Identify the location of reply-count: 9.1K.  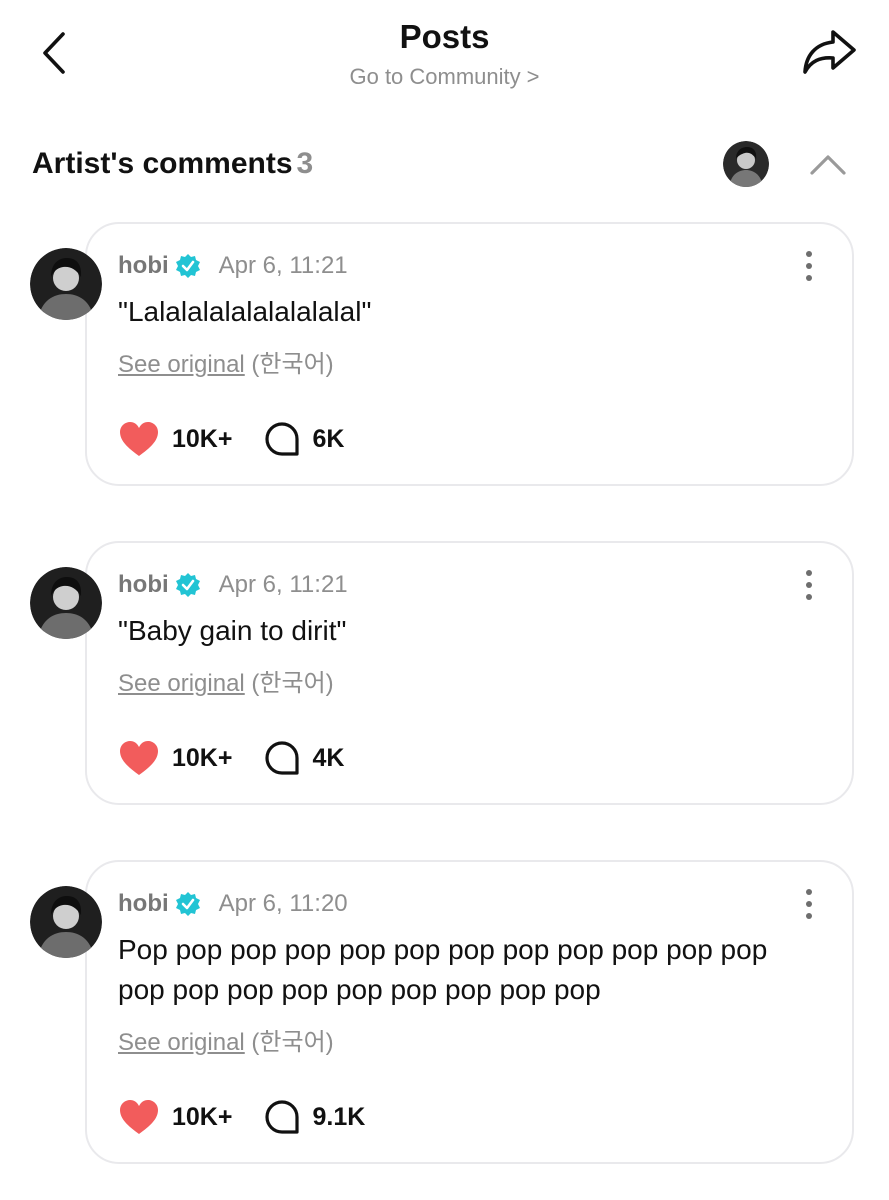
(339, 1116).